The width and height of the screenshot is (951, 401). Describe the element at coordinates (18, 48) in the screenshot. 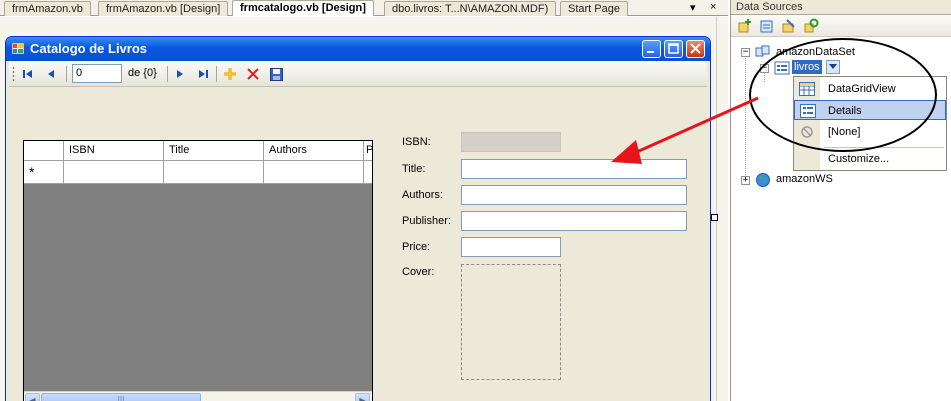

I see `form-icon` at that location.